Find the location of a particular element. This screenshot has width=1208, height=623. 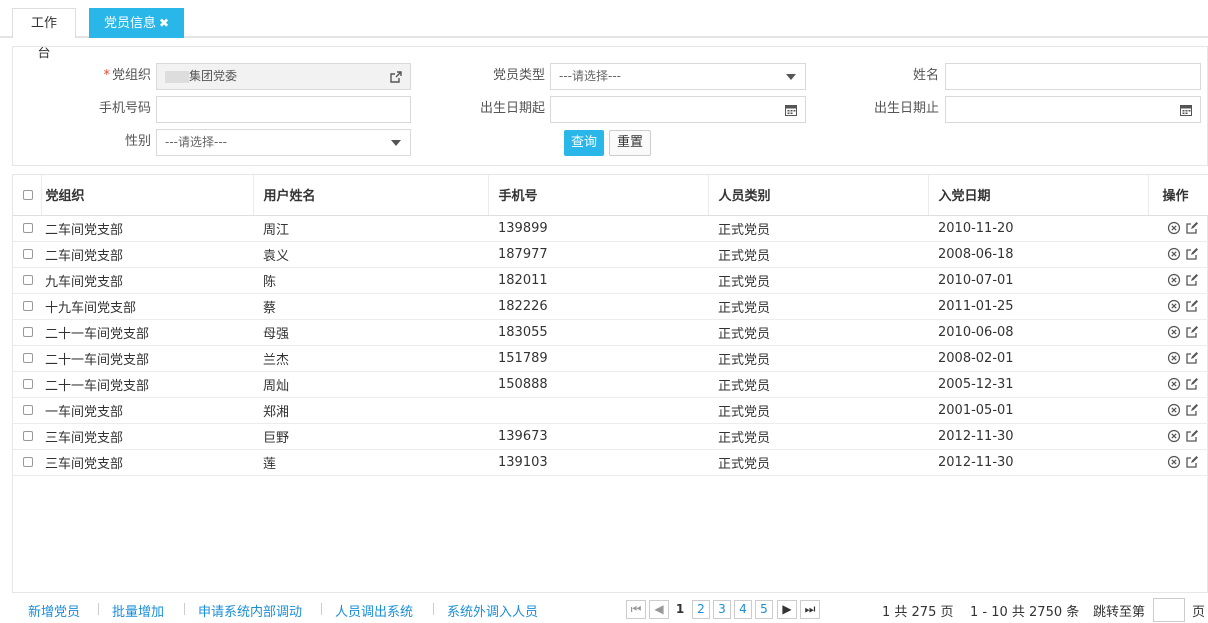

table-row: 九车间党支部陈 182011 正式党员 2010-07-01 is located at coordinates (610, 280).